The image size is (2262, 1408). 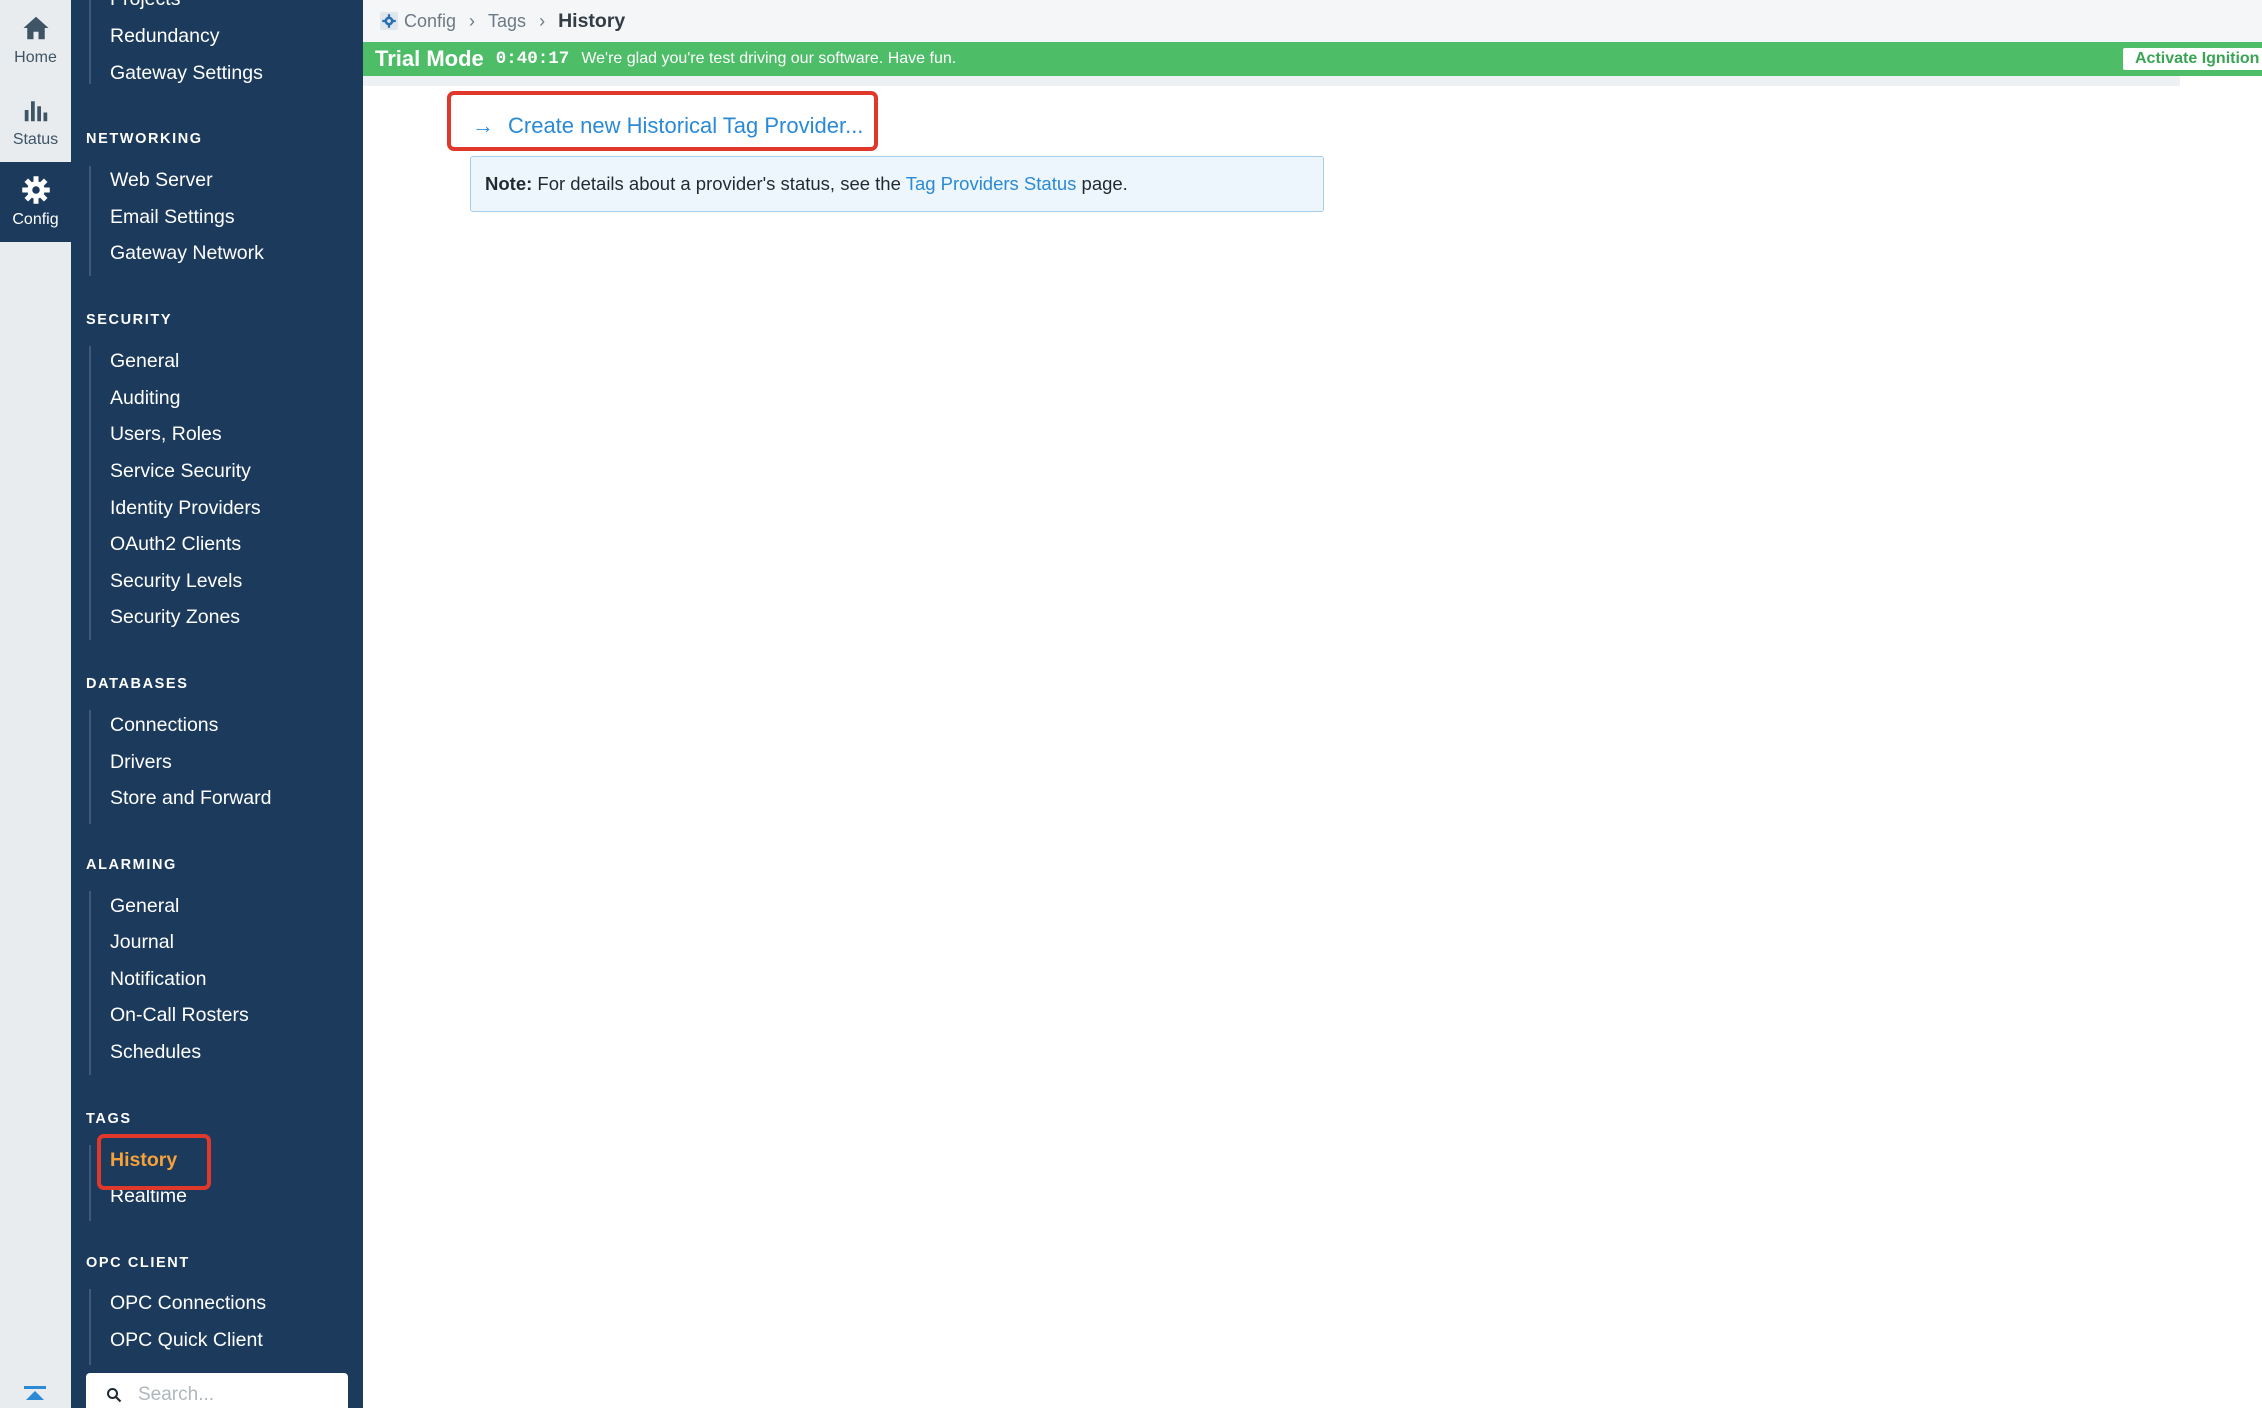 What do you see at coordinates (179, 1015) in the screenshot?
I see `nav-item-on-call-rosters: On-Call Rosters` at bounding box center [179, 1015].